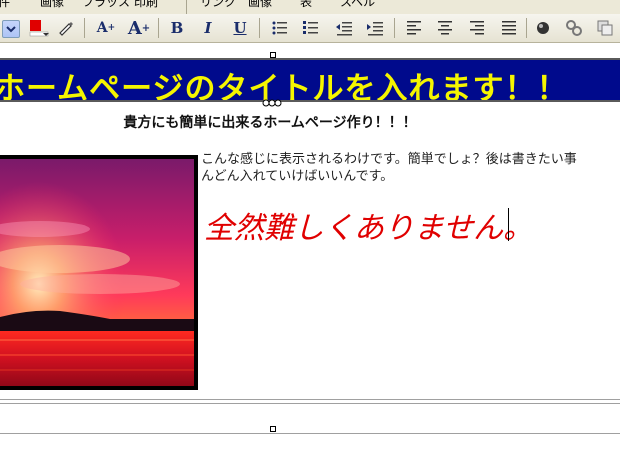 This screenshot has height=458, width=620. What do you see at coordinates (240, 28) in the screenshot?
I see `underline-button: U` at bounding box center [240, 28].